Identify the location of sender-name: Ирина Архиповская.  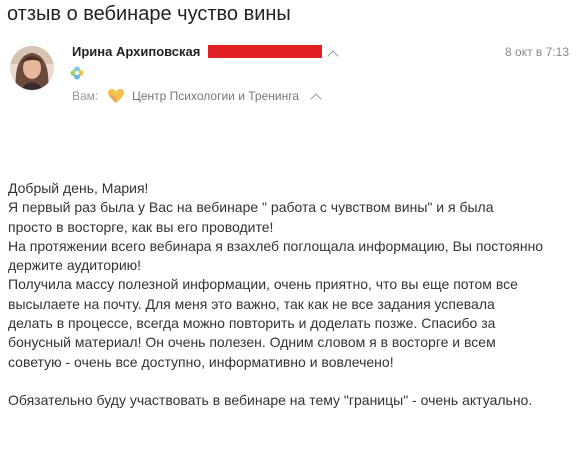
(136, 51).